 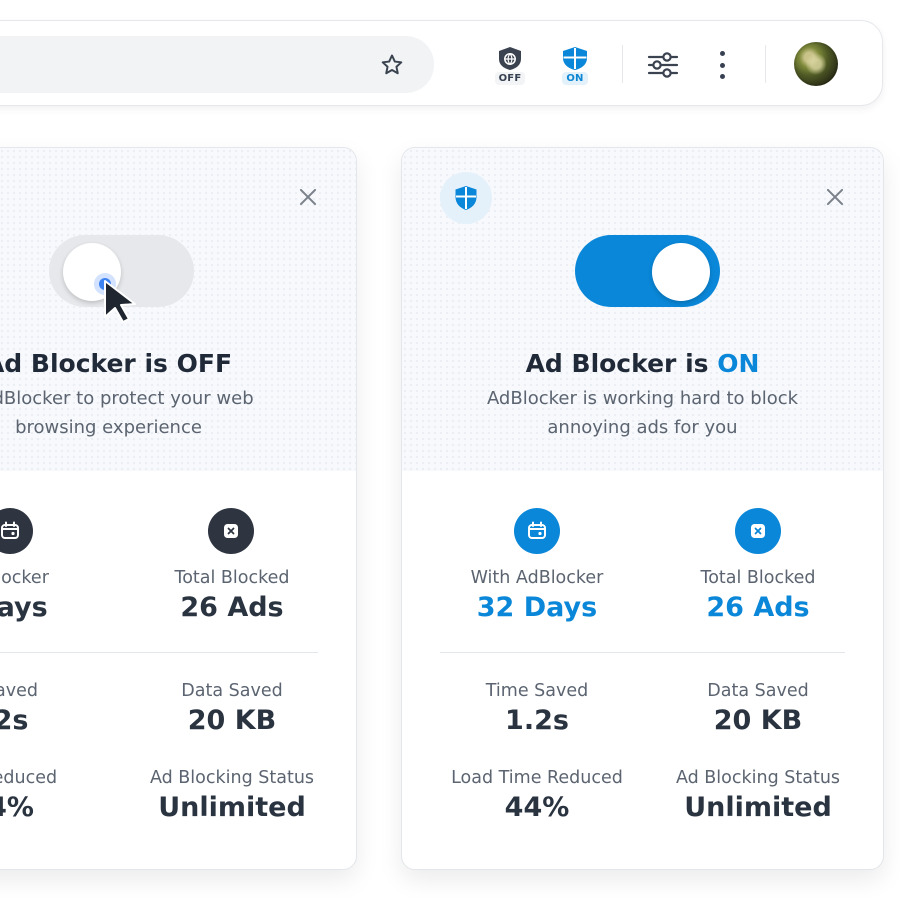 I want to click on extension-off-button: OFF, so click(x=510, y=66).